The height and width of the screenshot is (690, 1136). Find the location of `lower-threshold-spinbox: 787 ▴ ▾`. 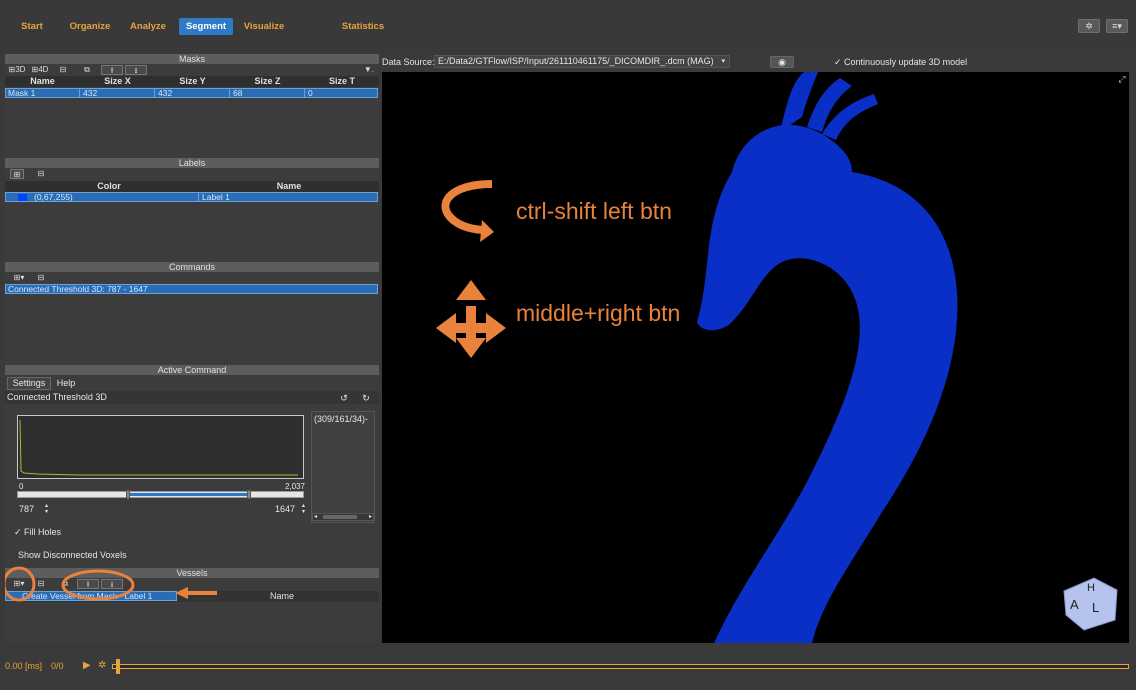

lower-threshold-spinbox: 787 ▴ ▾ is located at coordinates (36, 509).